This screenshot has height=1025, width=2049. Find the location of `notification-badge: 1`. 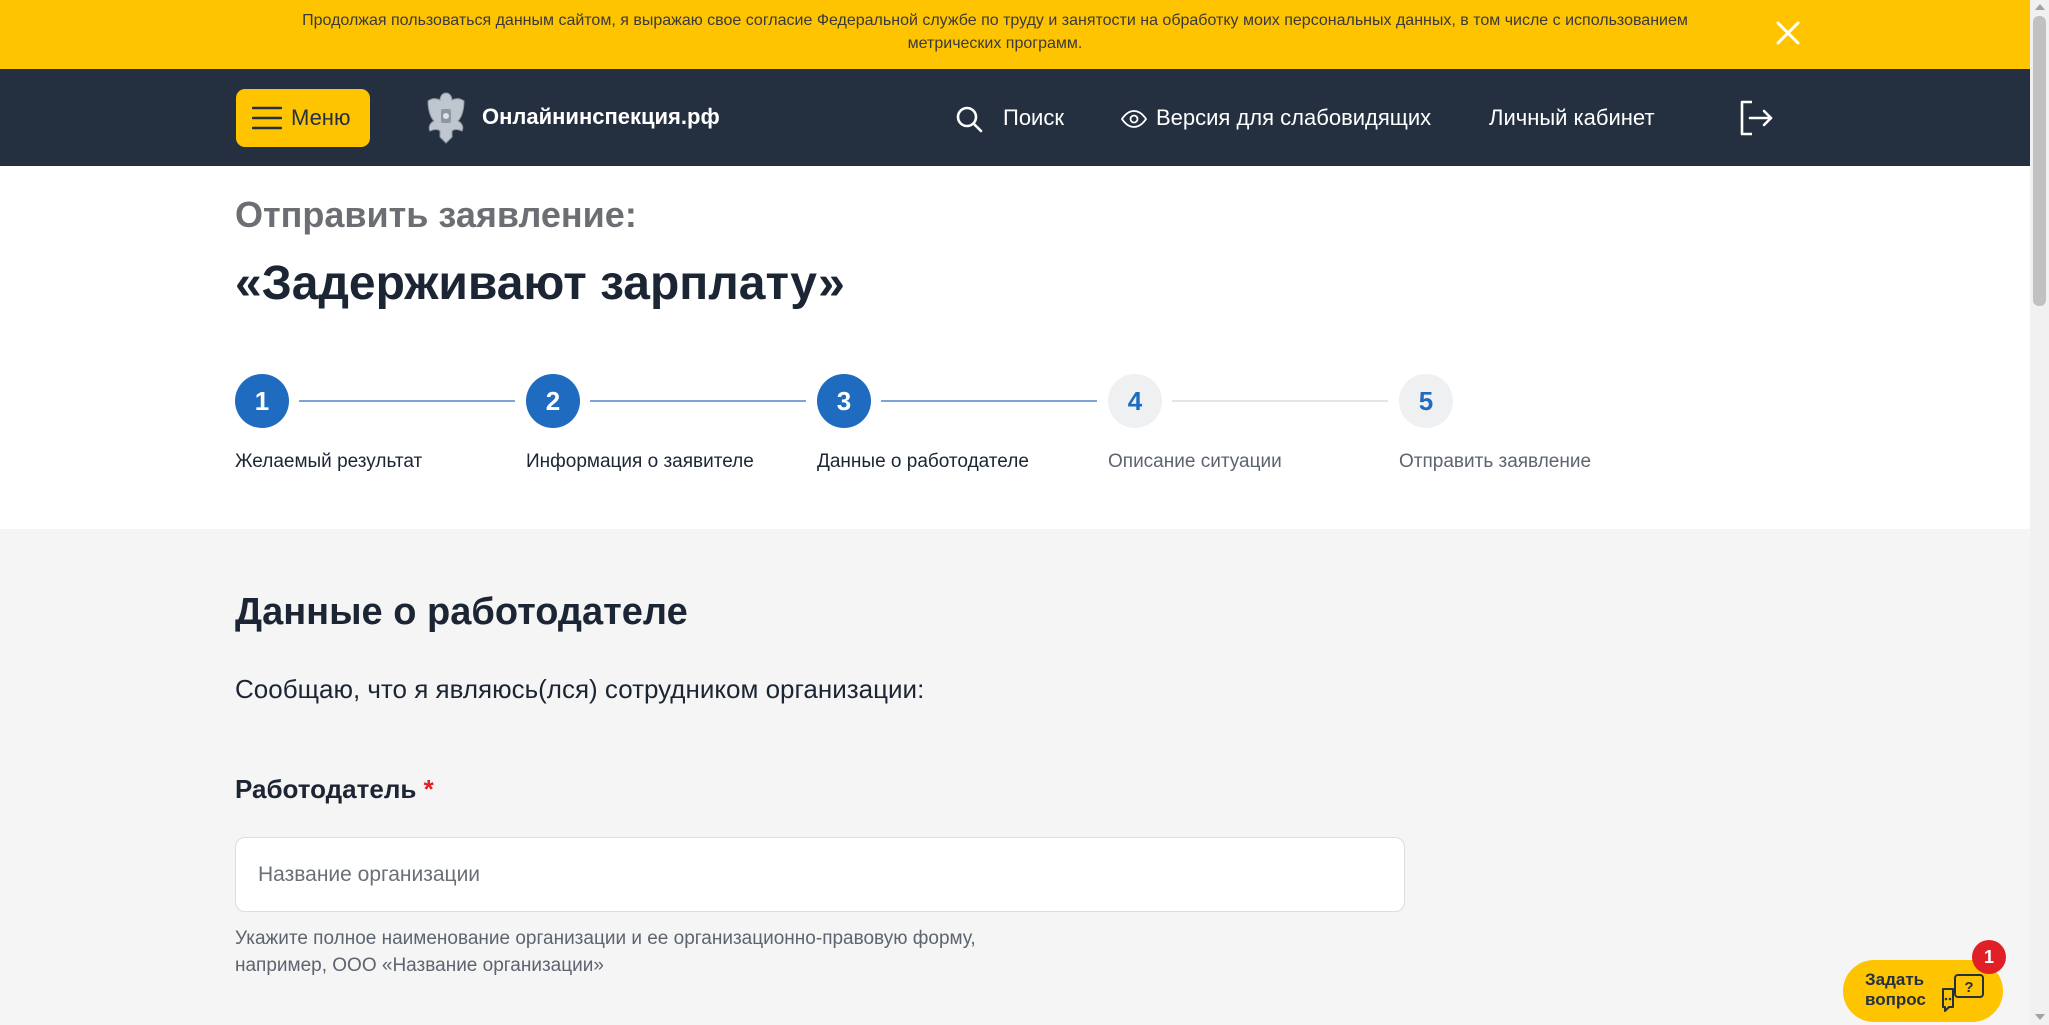

notification-badge: 1 is located at coordinates (1989, 957).